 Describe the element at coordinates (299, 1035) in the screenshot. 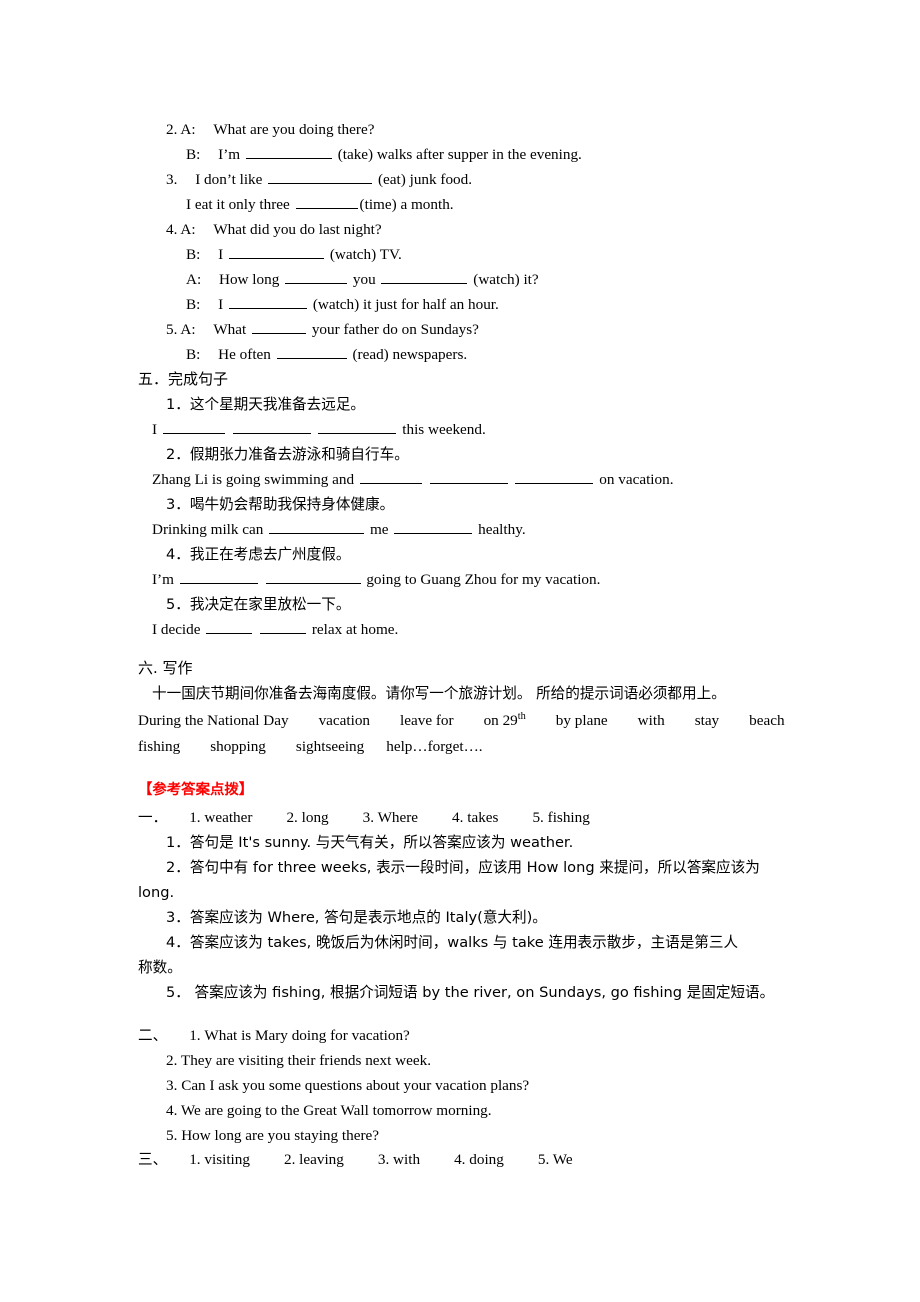

I see `answer-item: 1. What is Mary doing for vacation?` at that location.